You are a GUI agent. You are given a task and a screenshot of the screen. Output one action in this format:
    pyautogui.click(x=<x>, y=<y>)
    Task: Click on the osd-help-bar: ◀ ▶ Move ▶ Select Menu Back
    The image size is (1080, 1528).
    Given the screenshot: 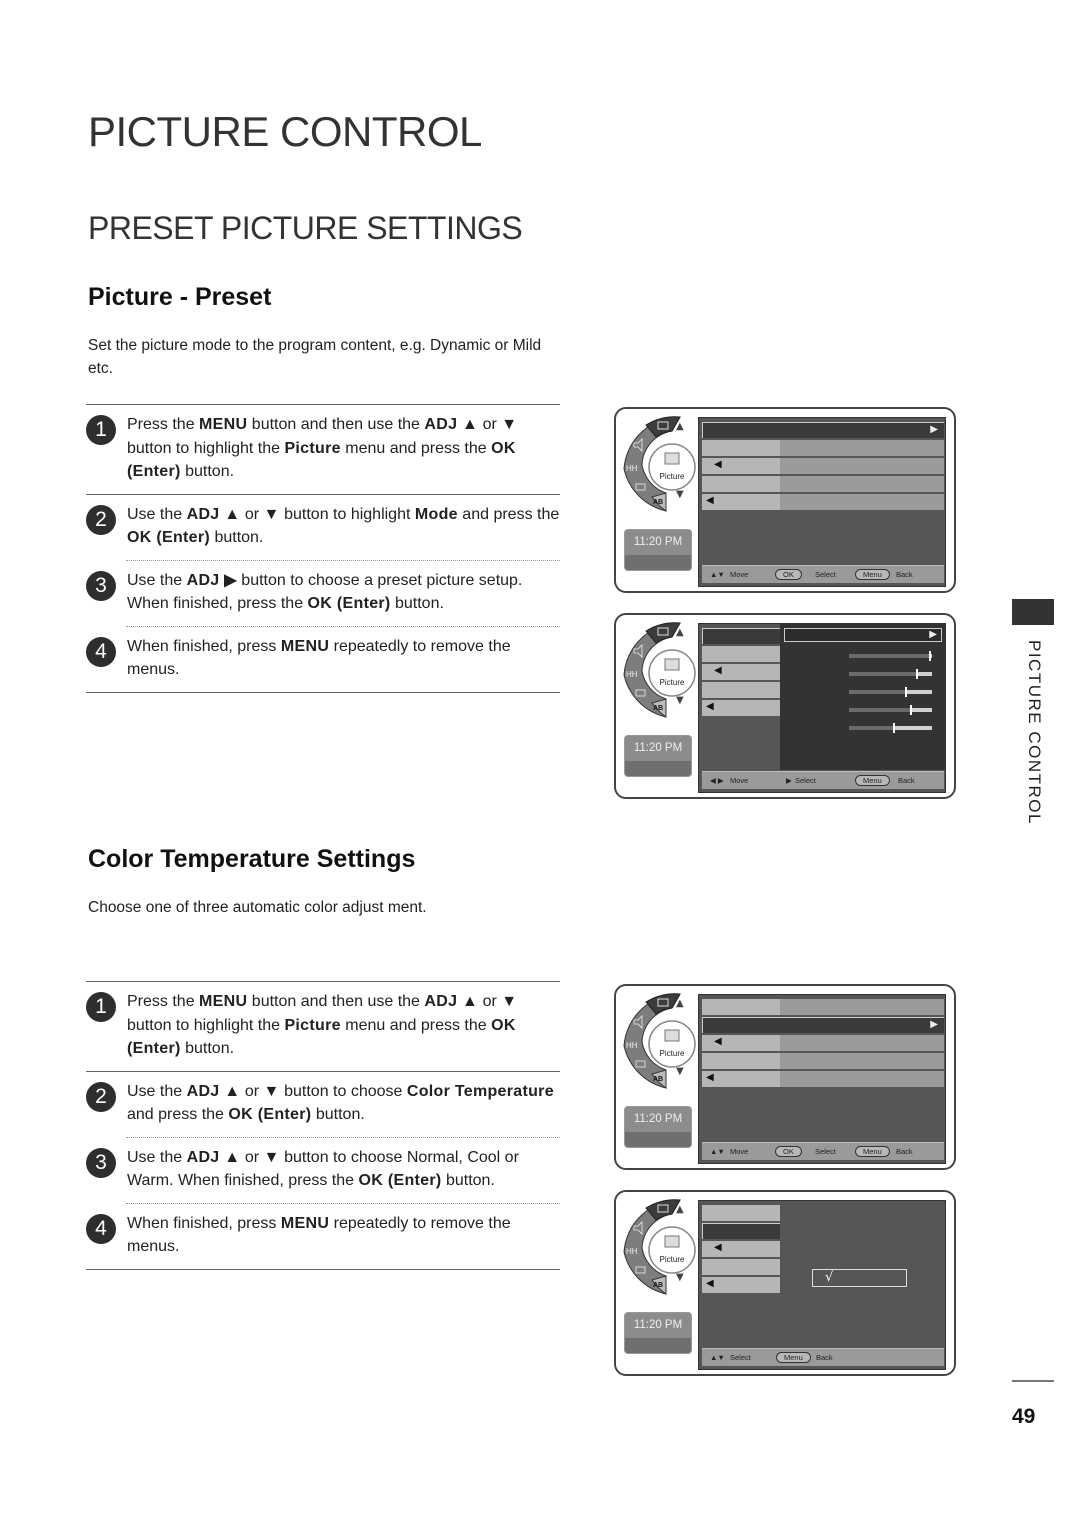 What is the action you would take?
    pyautogui.click(x=823, y=780)
    